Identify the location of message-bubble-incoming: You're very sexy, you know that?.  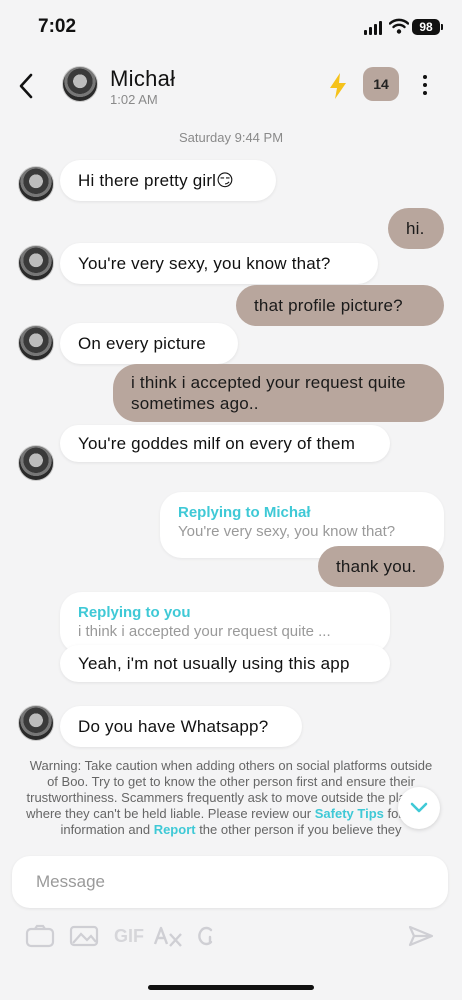
(219, 263).